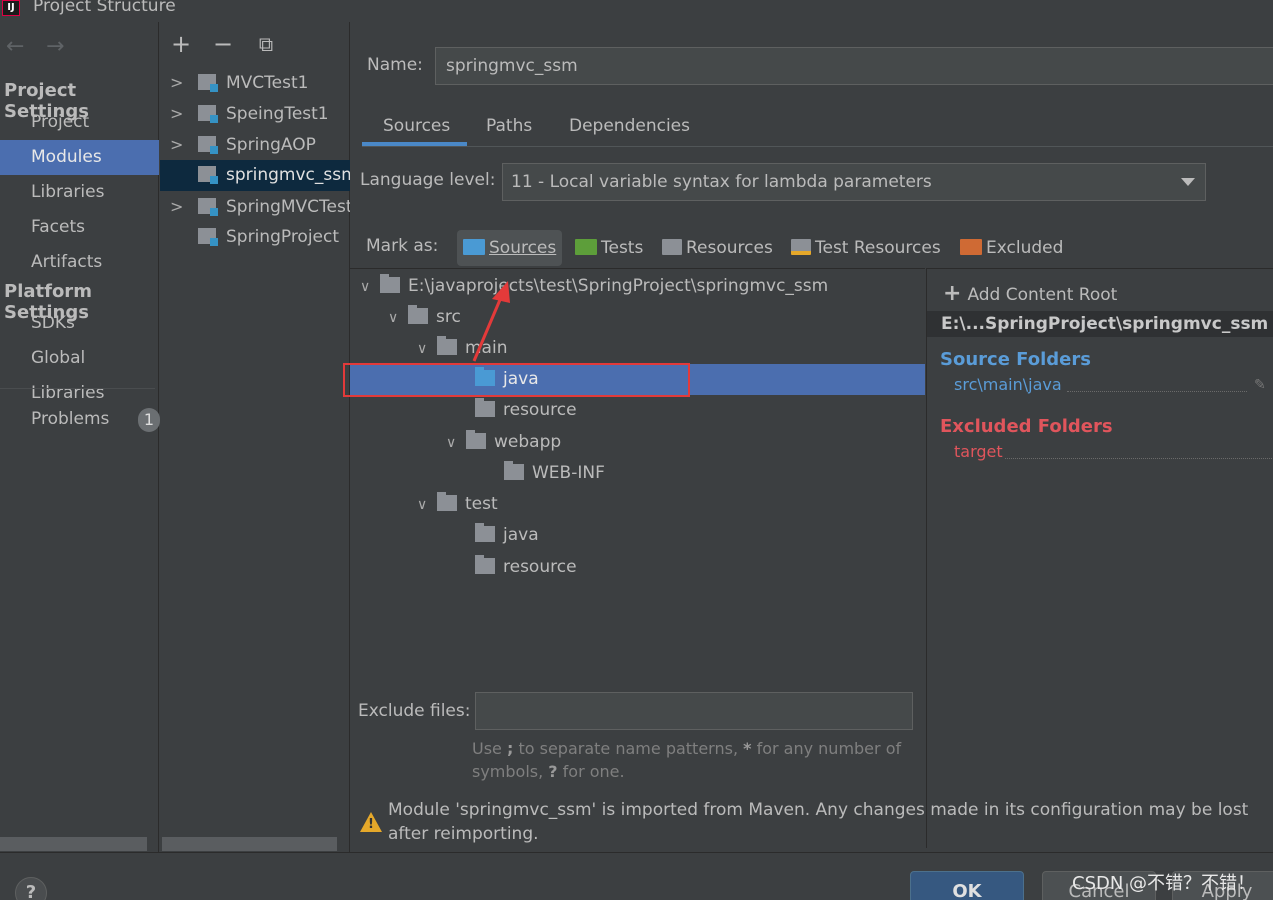  I want to click on module-item-springmvc-ssm: springmvc_ssm, so click(255, 175).